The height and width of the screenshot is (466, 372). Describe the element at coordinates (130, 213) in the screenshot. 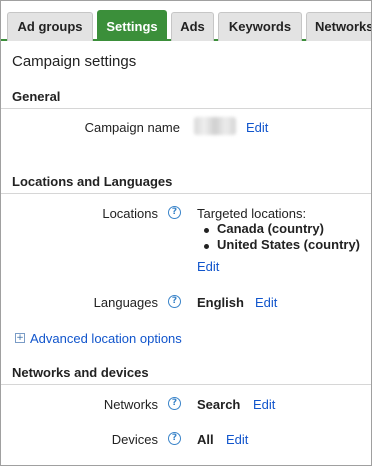

I see `locations-label: Locations` at that location.